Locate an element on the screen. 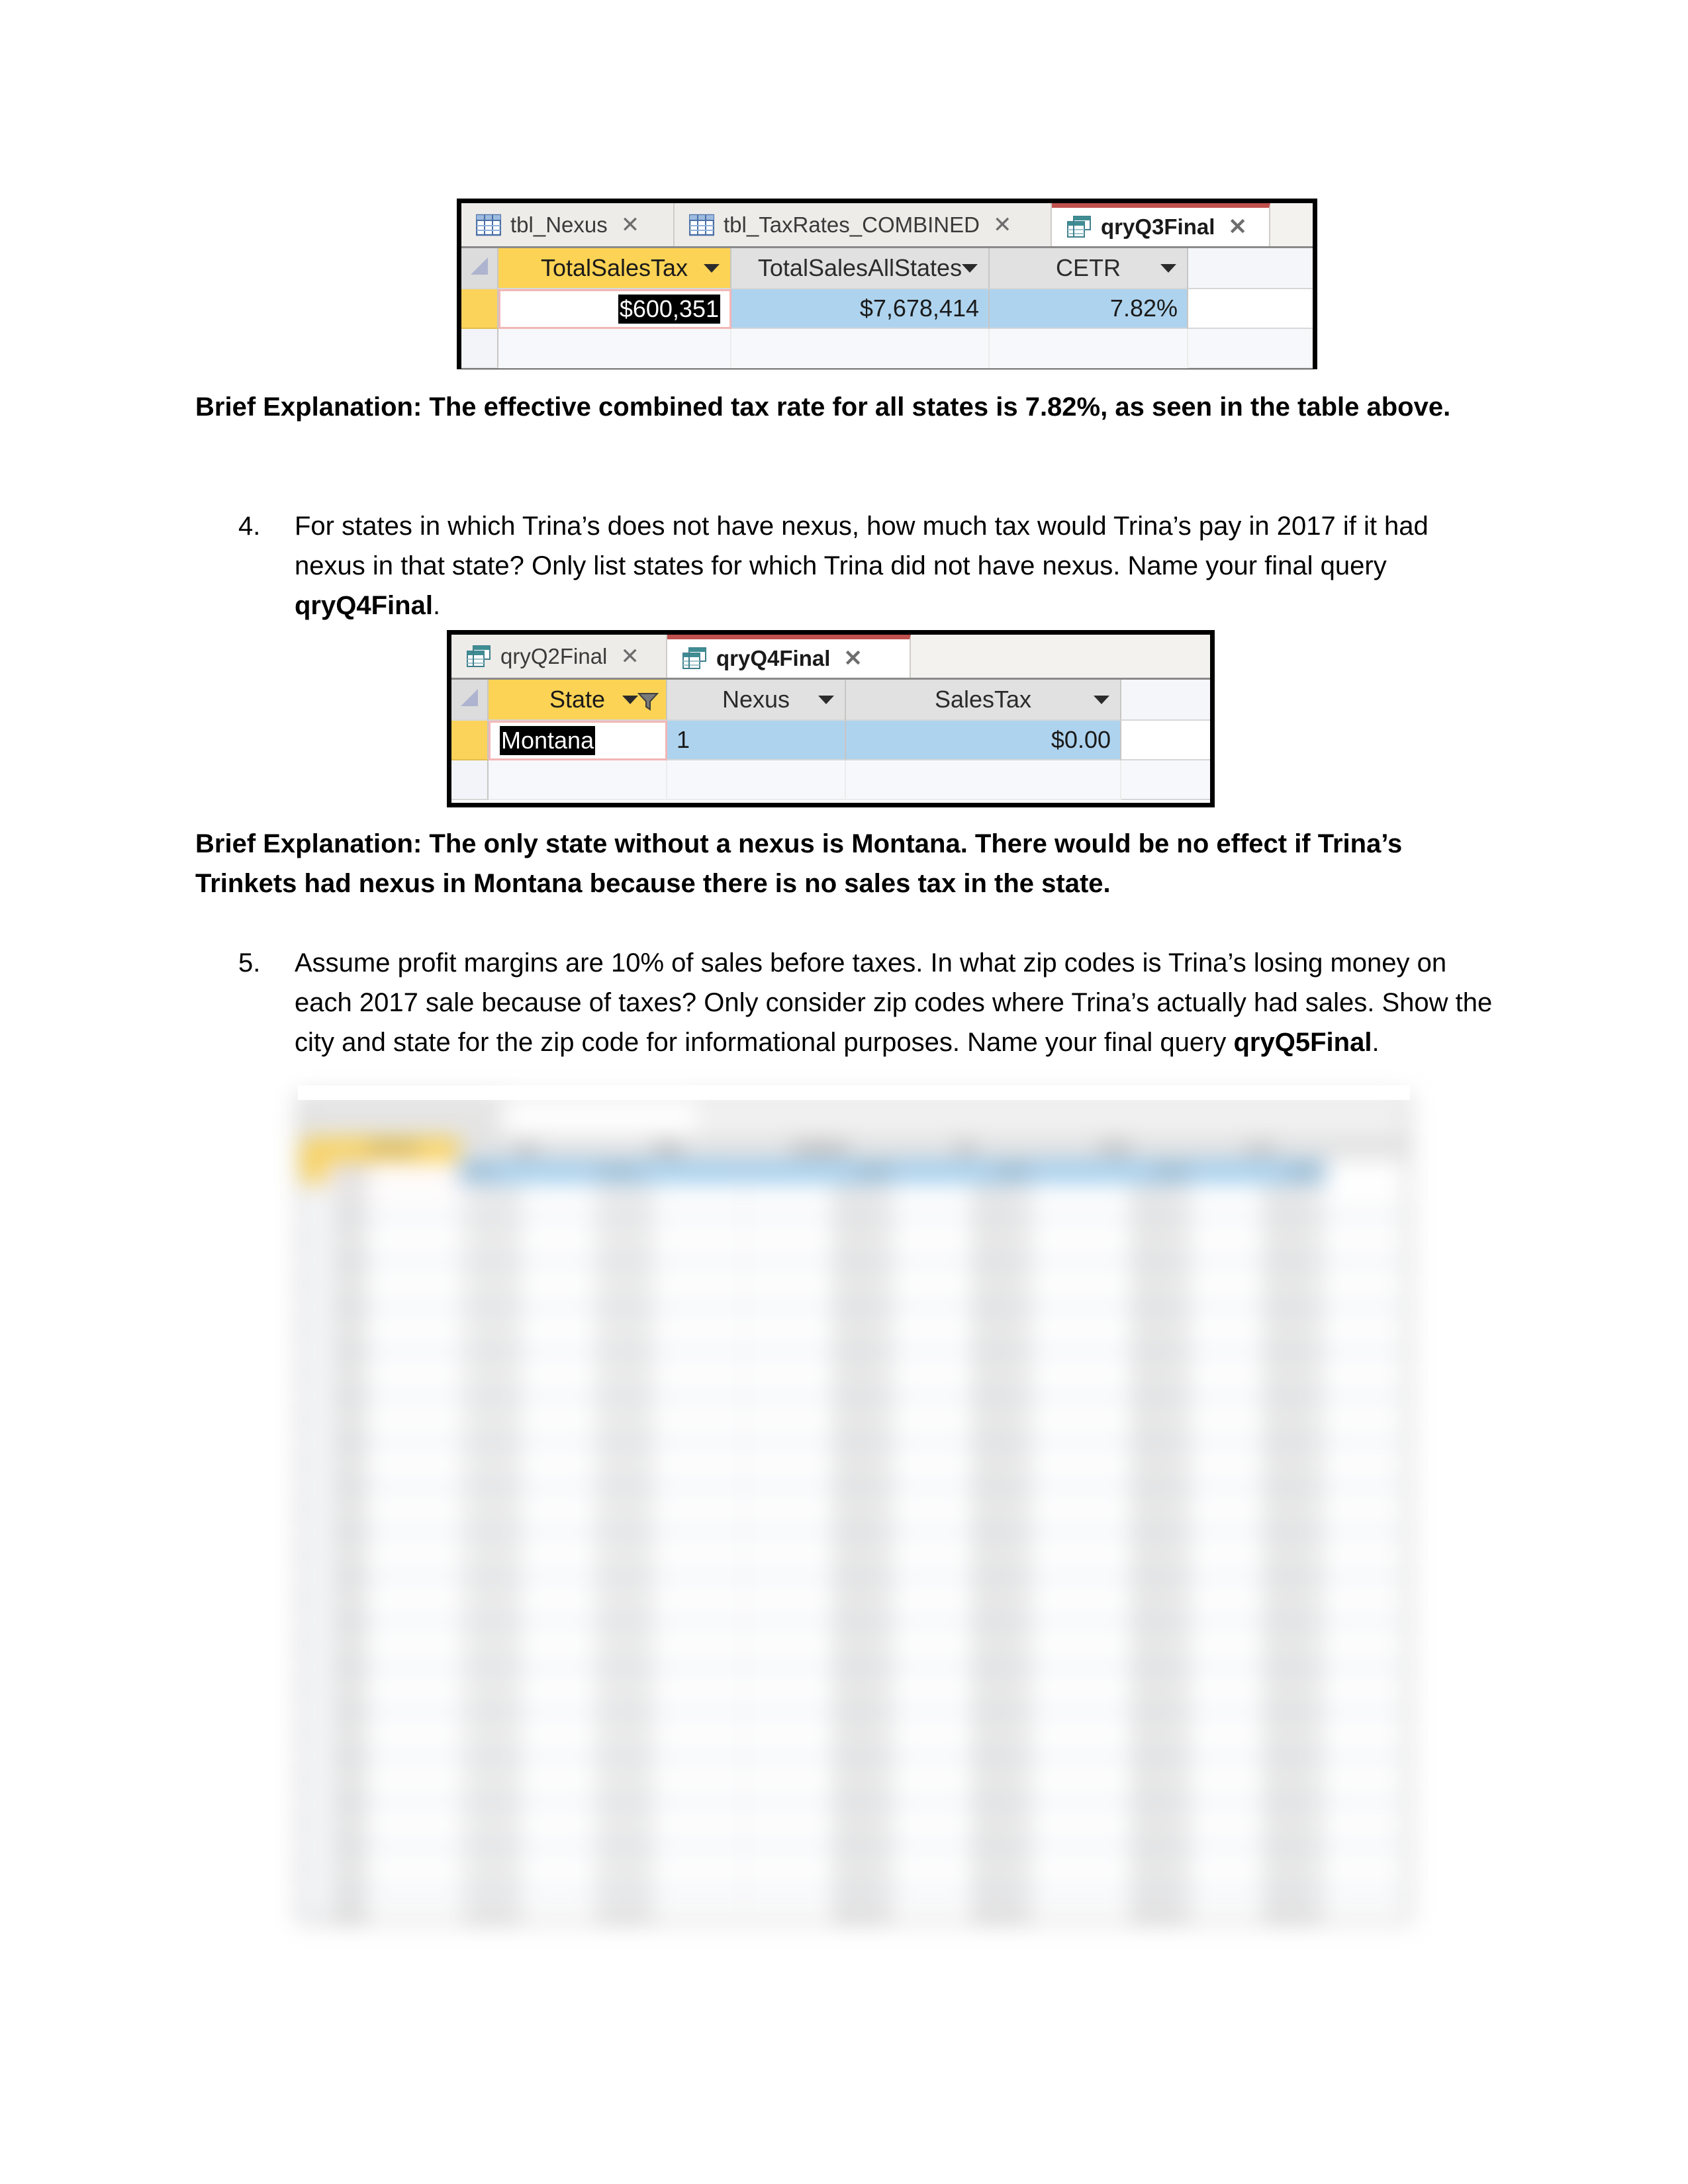  close-icon: ✕ is located at coordinates (1002, 225).